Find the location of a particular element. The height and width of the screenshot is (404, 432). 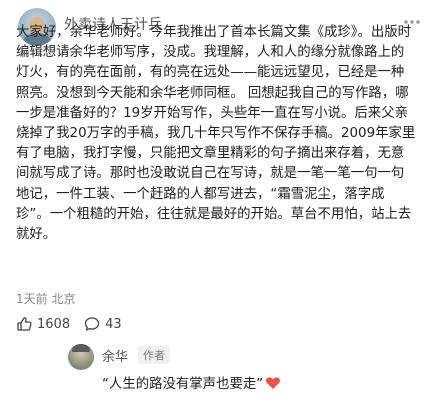

post-meta: 1天前 北京 is located at coordinates (45, 298).